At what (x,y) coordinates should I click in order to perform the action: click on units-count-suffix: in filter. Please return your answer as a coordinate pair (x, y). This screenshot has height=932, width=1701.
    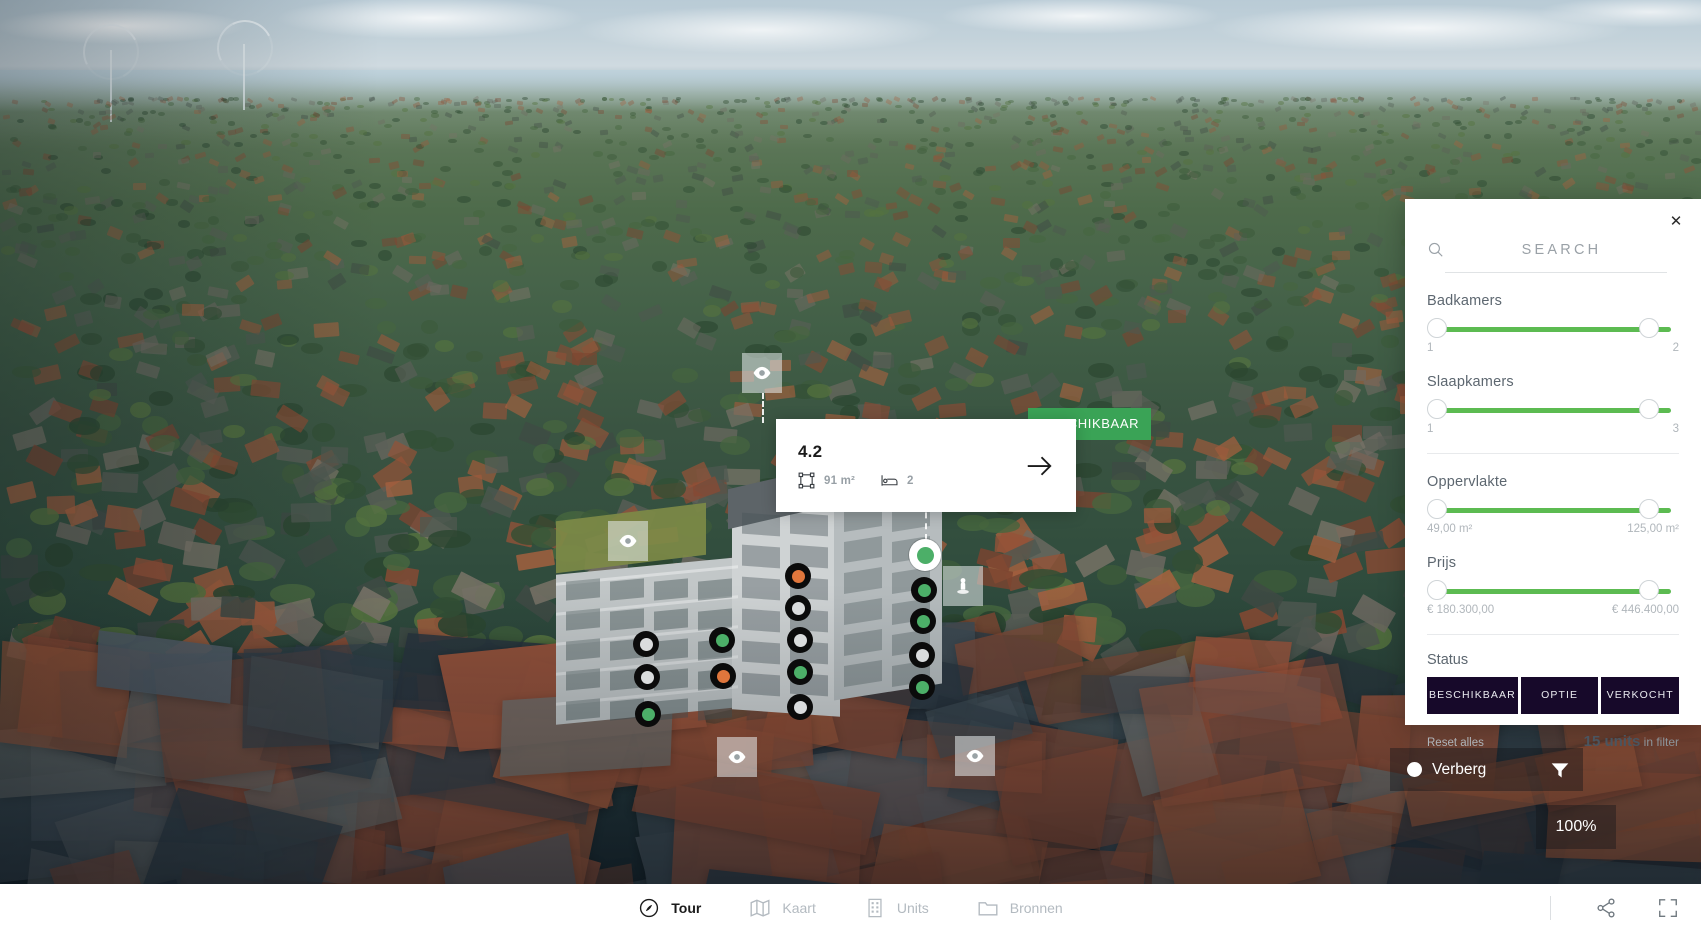
    Looking at the image, I should click on (1661, 742).